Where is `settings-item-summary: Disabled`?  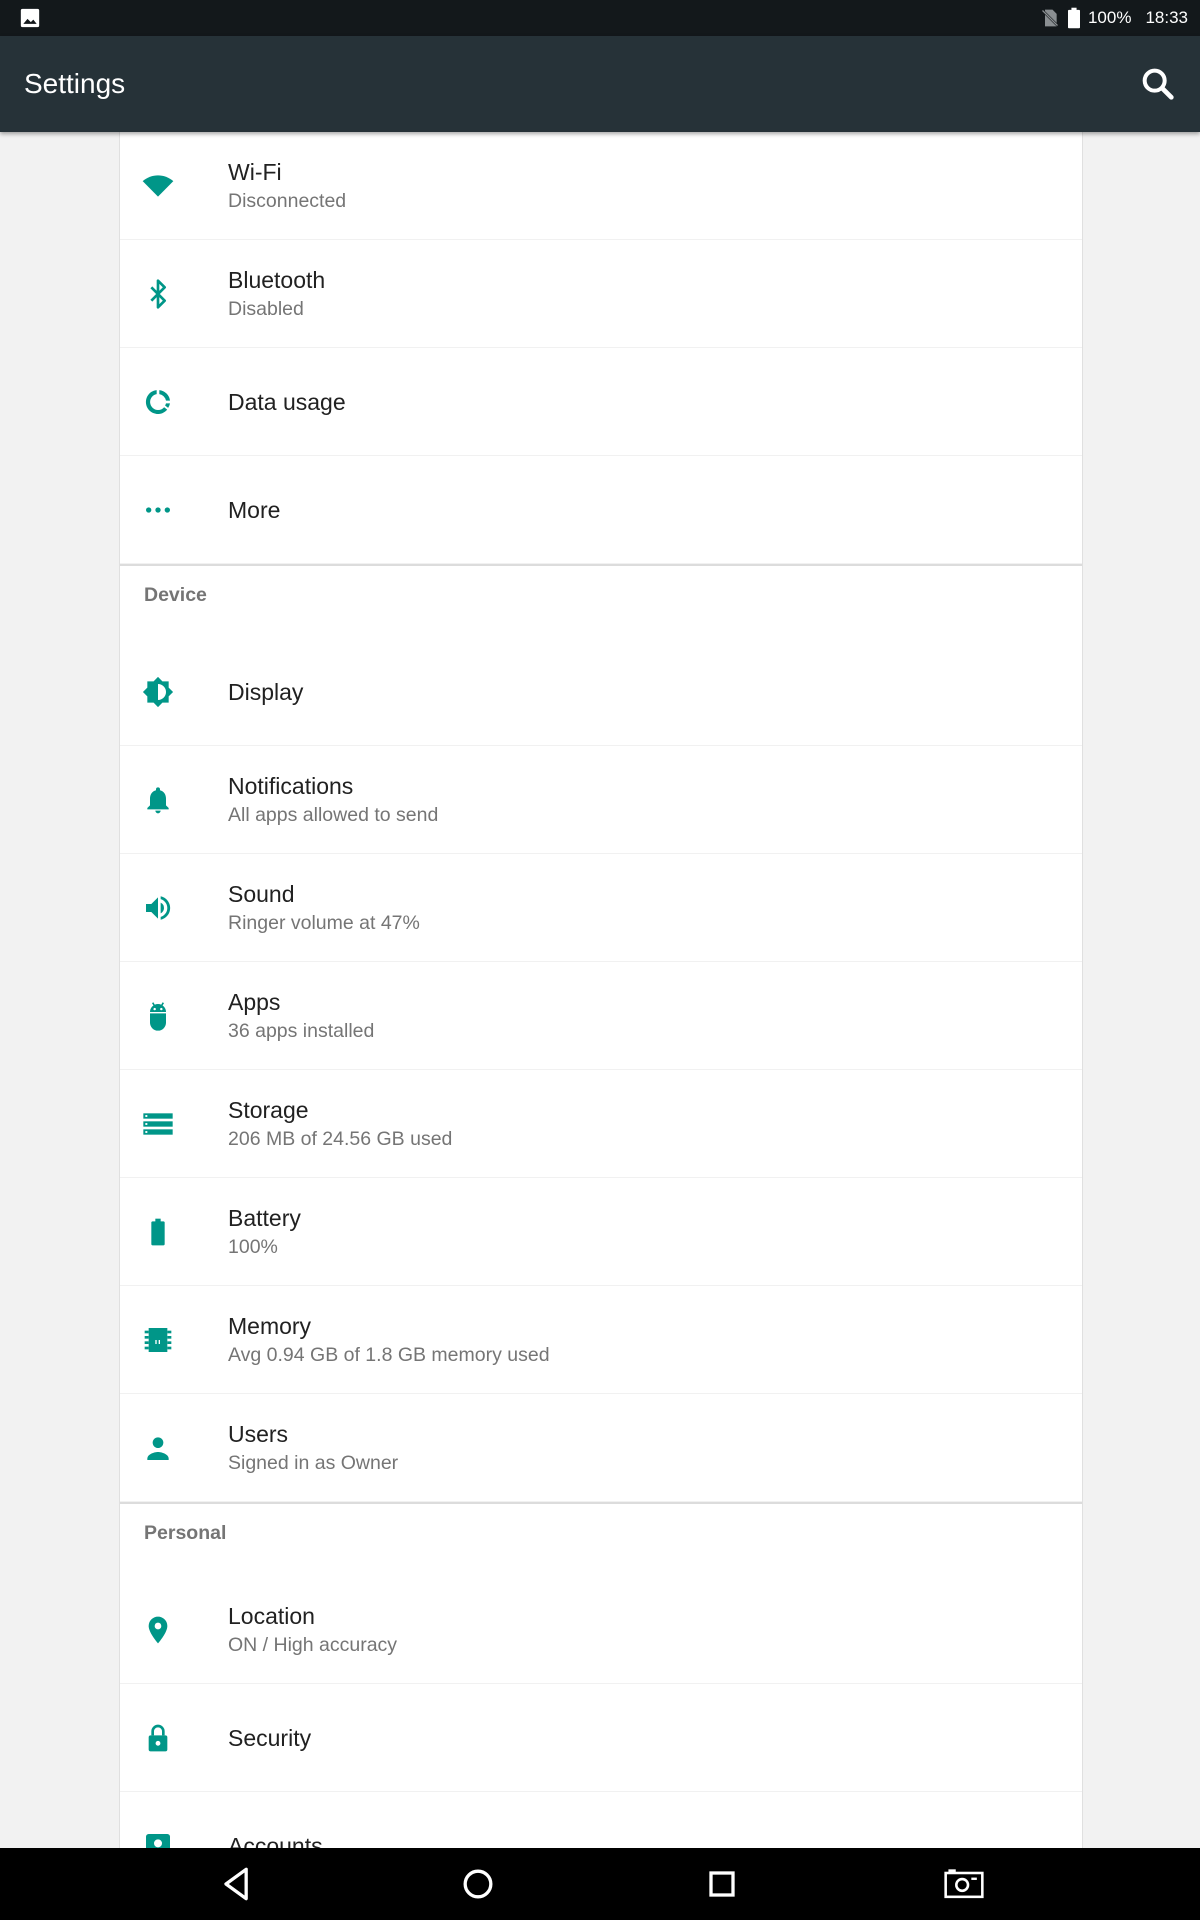
settings-item-summary: Disabled is located at coordinates (266, 309).